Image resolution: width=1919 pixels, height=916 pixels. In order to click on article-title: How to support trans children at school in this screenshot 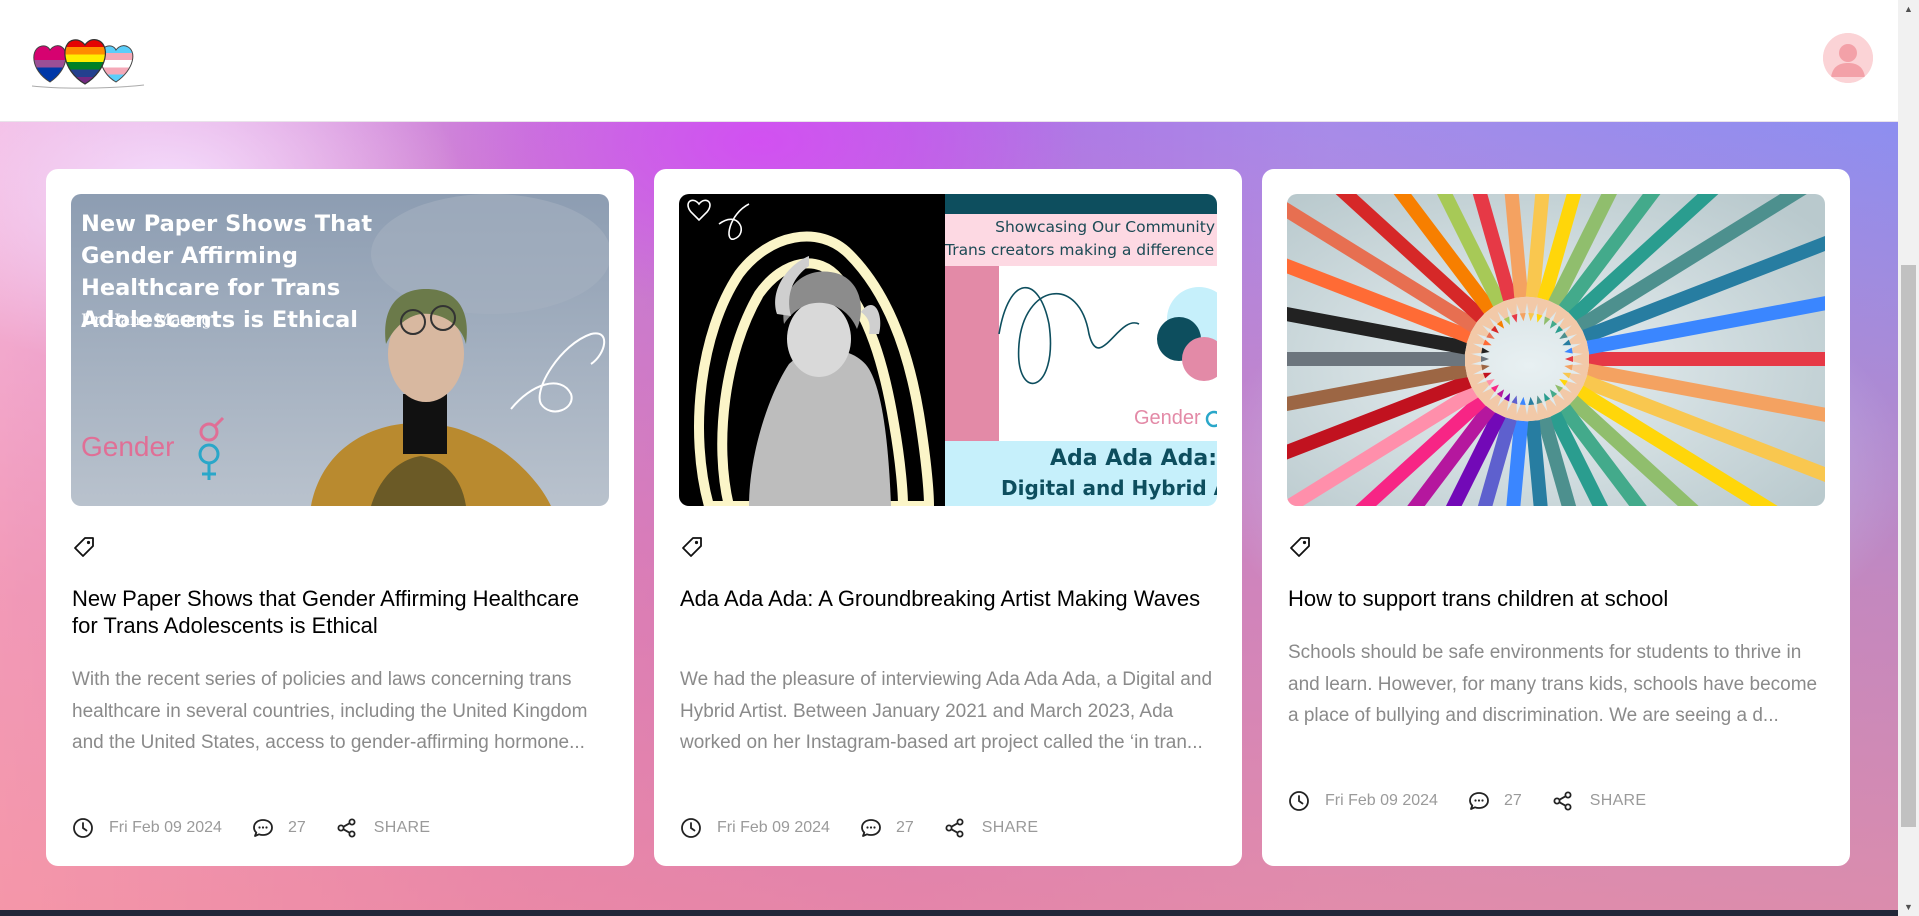, I will do `click(1556, 598)`.